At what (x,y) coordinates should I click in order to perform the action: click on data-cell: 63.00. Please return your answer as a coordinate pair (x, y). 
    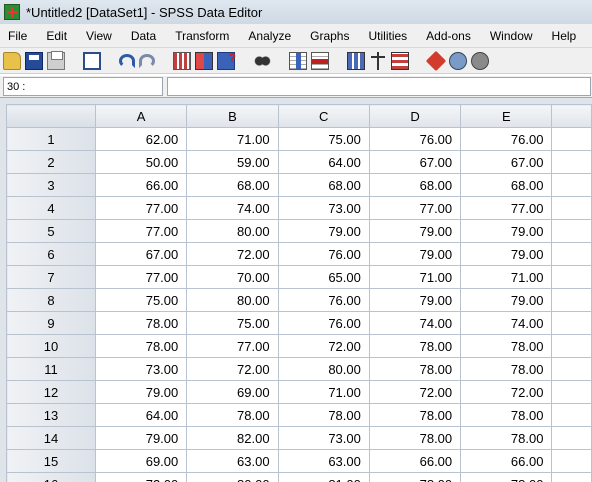
    Looking at the image, I should click on (323, 461).